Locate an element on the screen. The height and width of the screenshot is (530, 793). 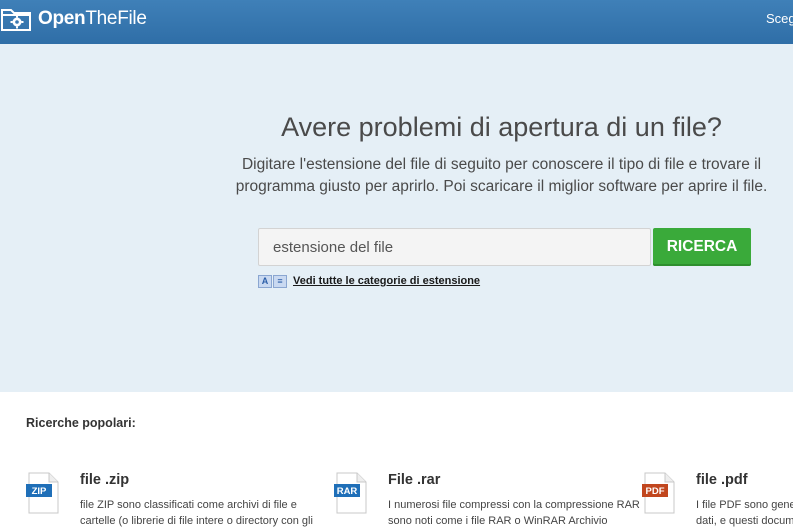
logo-text: OpenTheFile is located at coordinates (92, 19).